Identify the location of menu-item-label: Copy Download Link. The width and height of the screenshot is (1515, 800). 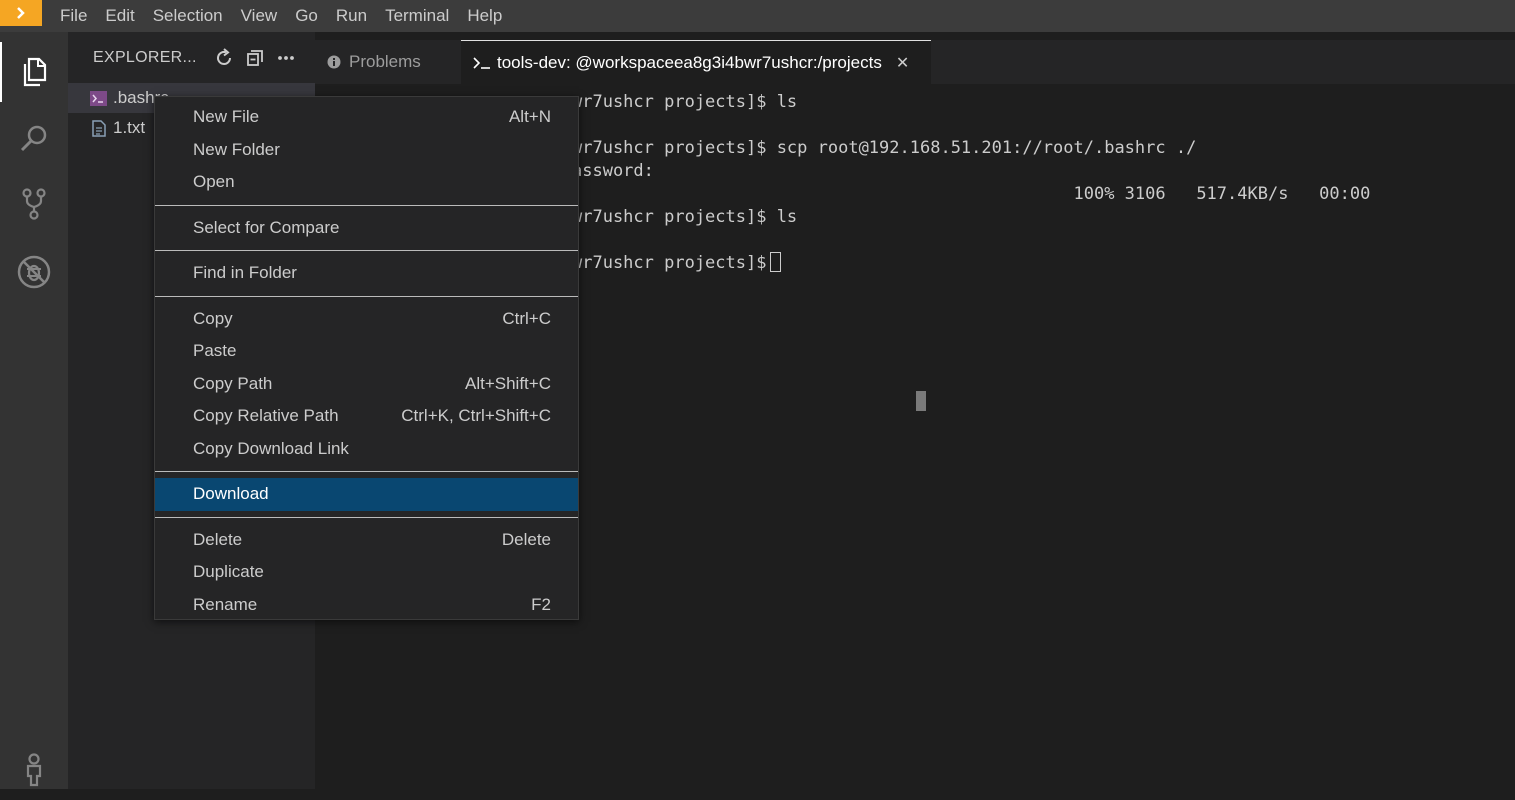
(271, 448).